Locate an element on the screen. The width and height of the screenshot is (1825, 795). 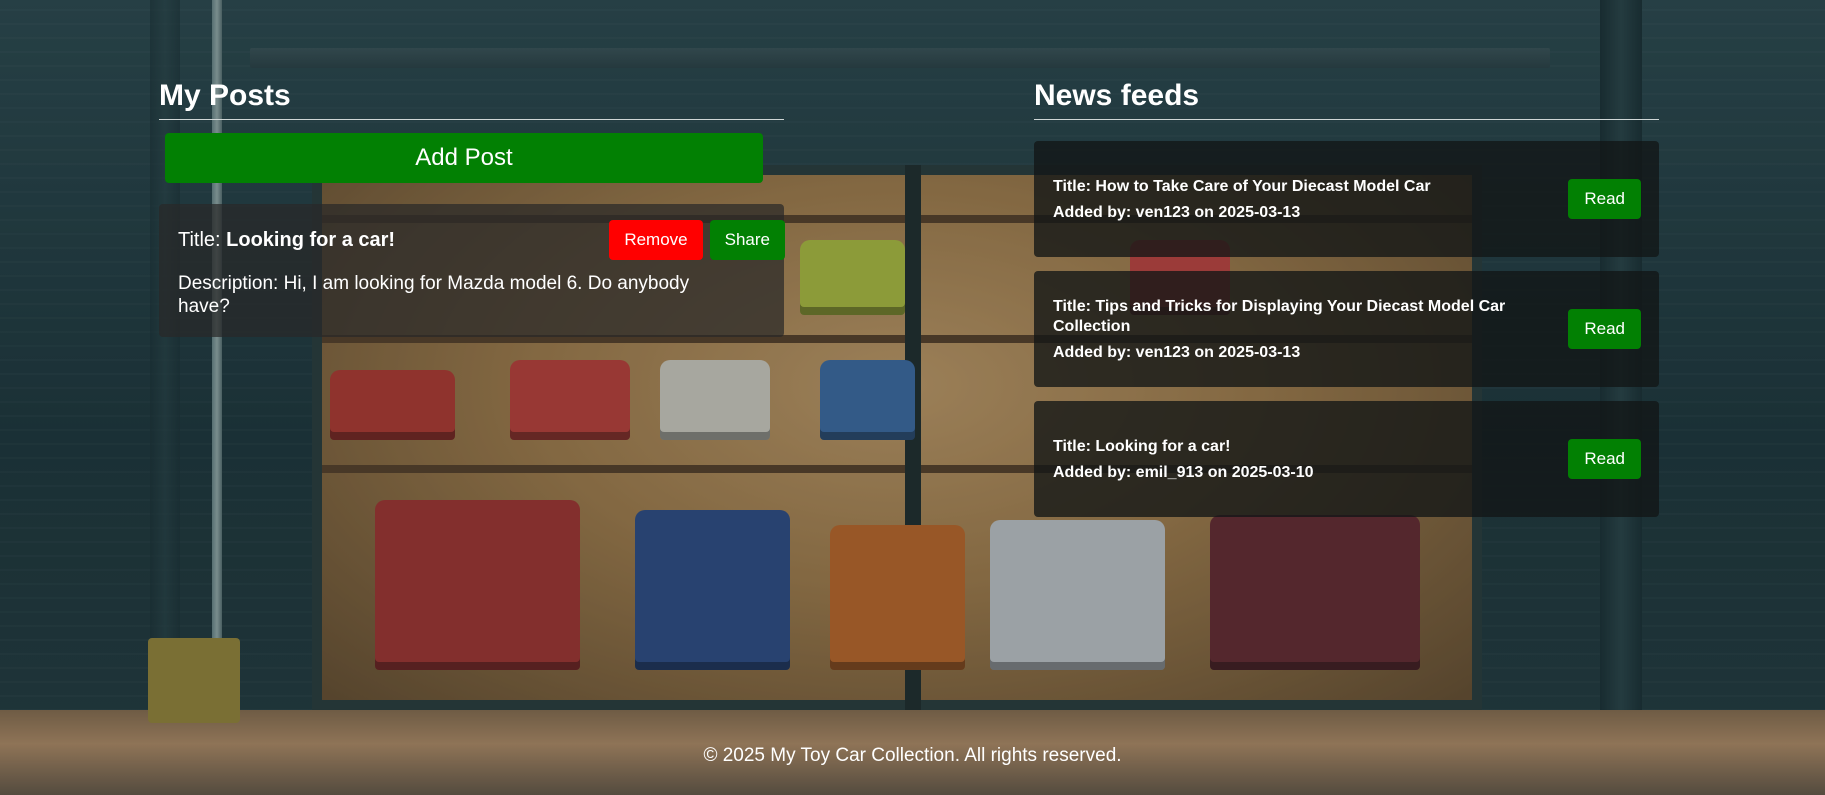
post-actions: Remove Share is located at coordinates (697, 240).